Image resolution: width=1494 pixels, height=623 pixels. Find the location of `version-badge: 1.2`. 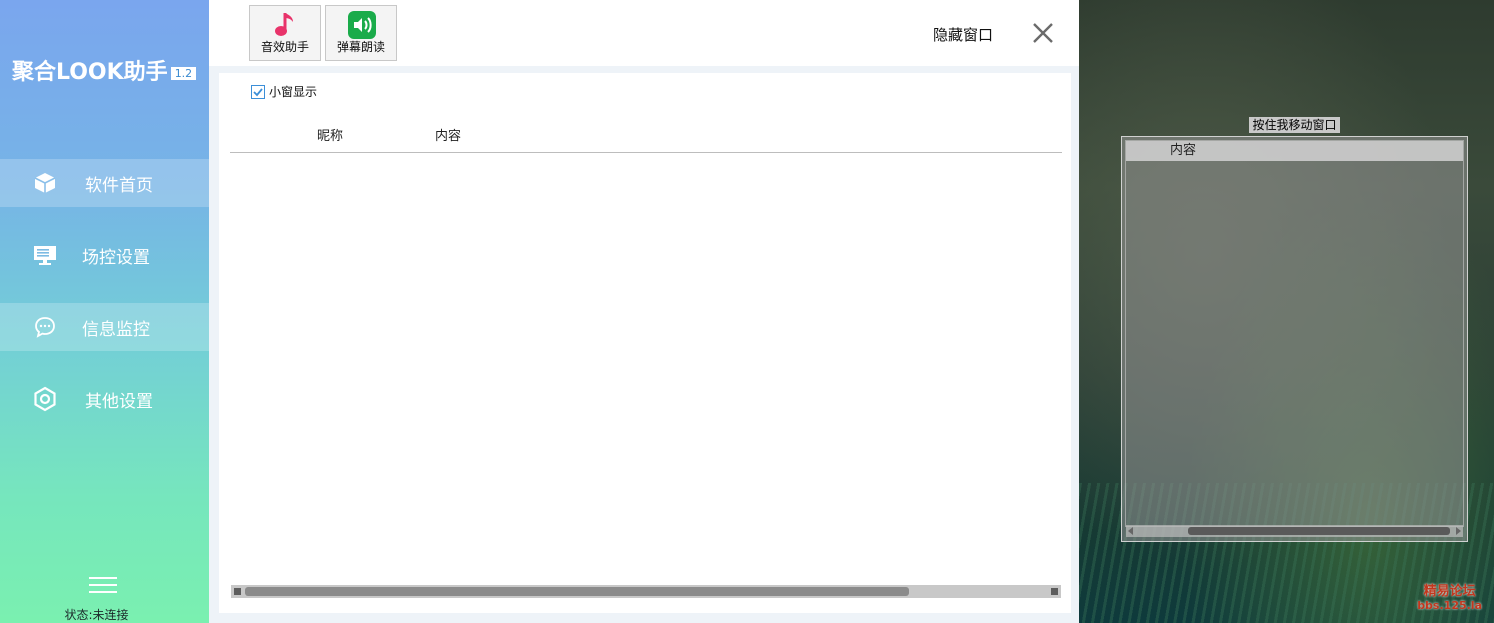

version-badge: 1.2 is located at coordinates (183, 73).